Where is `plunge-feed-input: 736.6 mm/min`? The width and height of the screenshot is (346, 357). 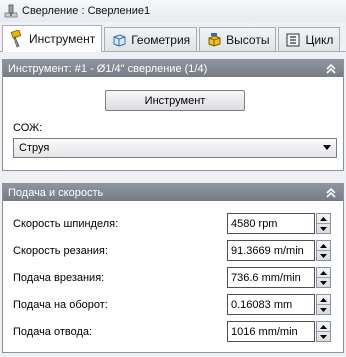 plunge-feed-input: 736.6 mm/min is located at coordinates (271, 277).